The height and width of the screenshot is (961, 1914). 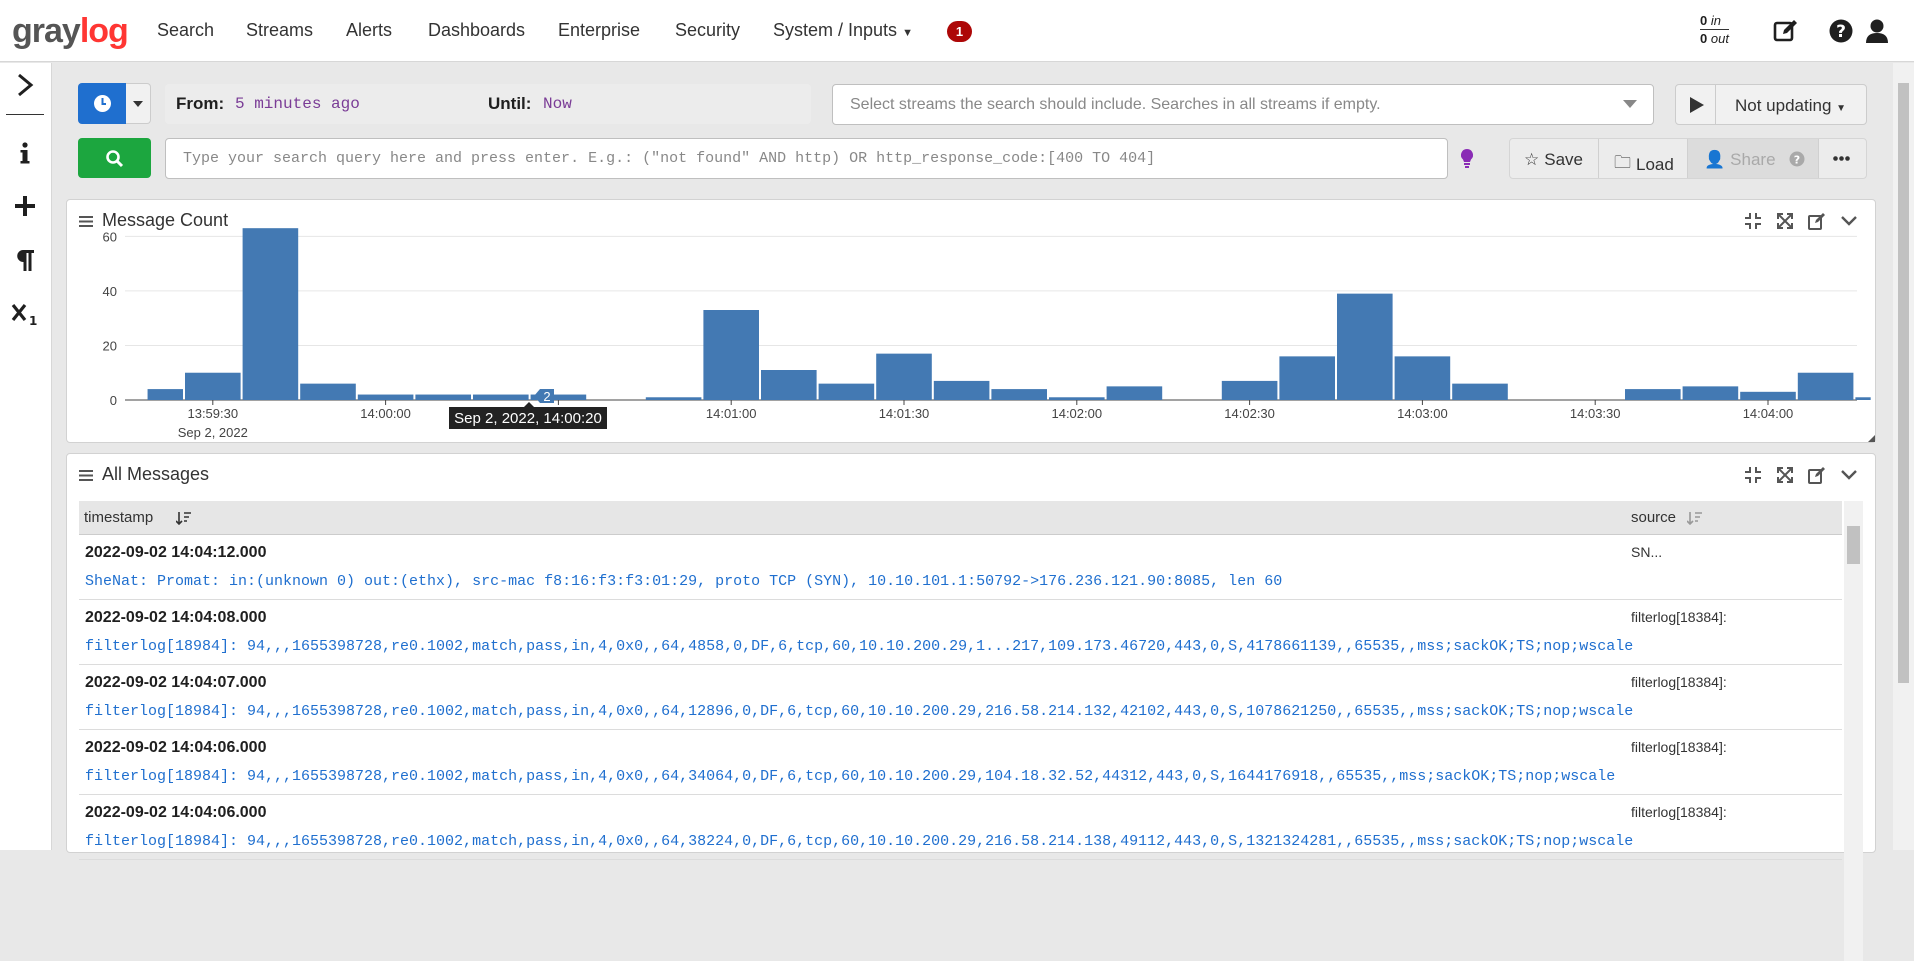 What do you see at coordinates (1790, 106) in the screenshot?
I see `refresh-interval-dropdown: Not updating ▼` at bounding box center [1790, 106].